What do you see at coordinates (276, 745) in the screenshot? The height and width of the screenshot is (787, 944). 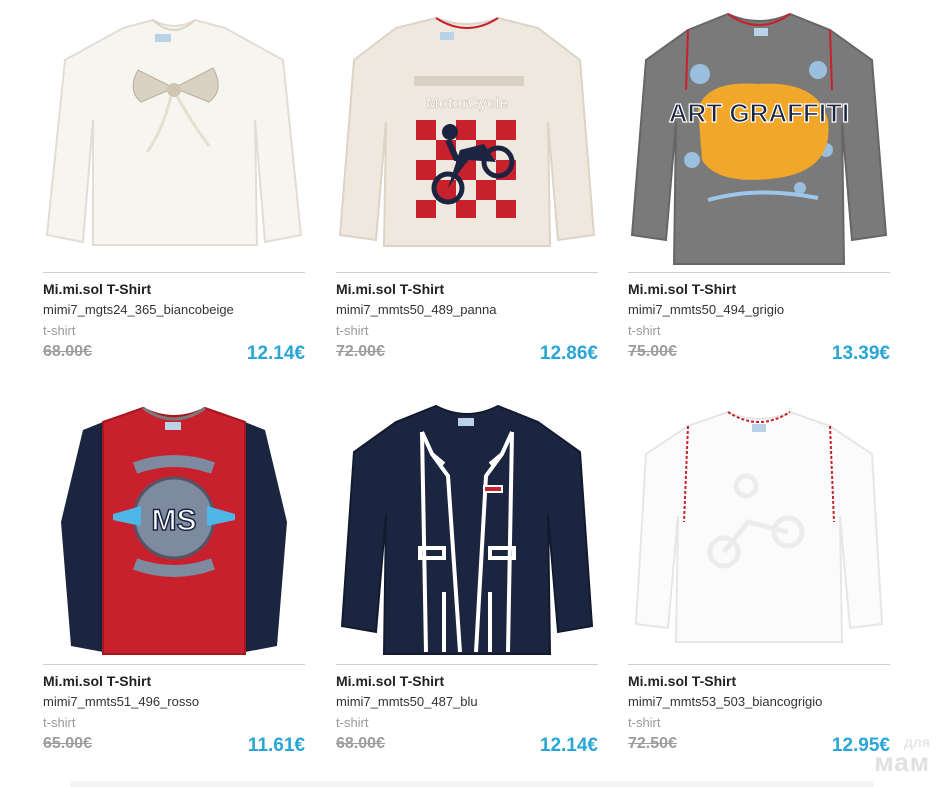 I see `sale-price: 11.61€` at bounding box center [276, 745].